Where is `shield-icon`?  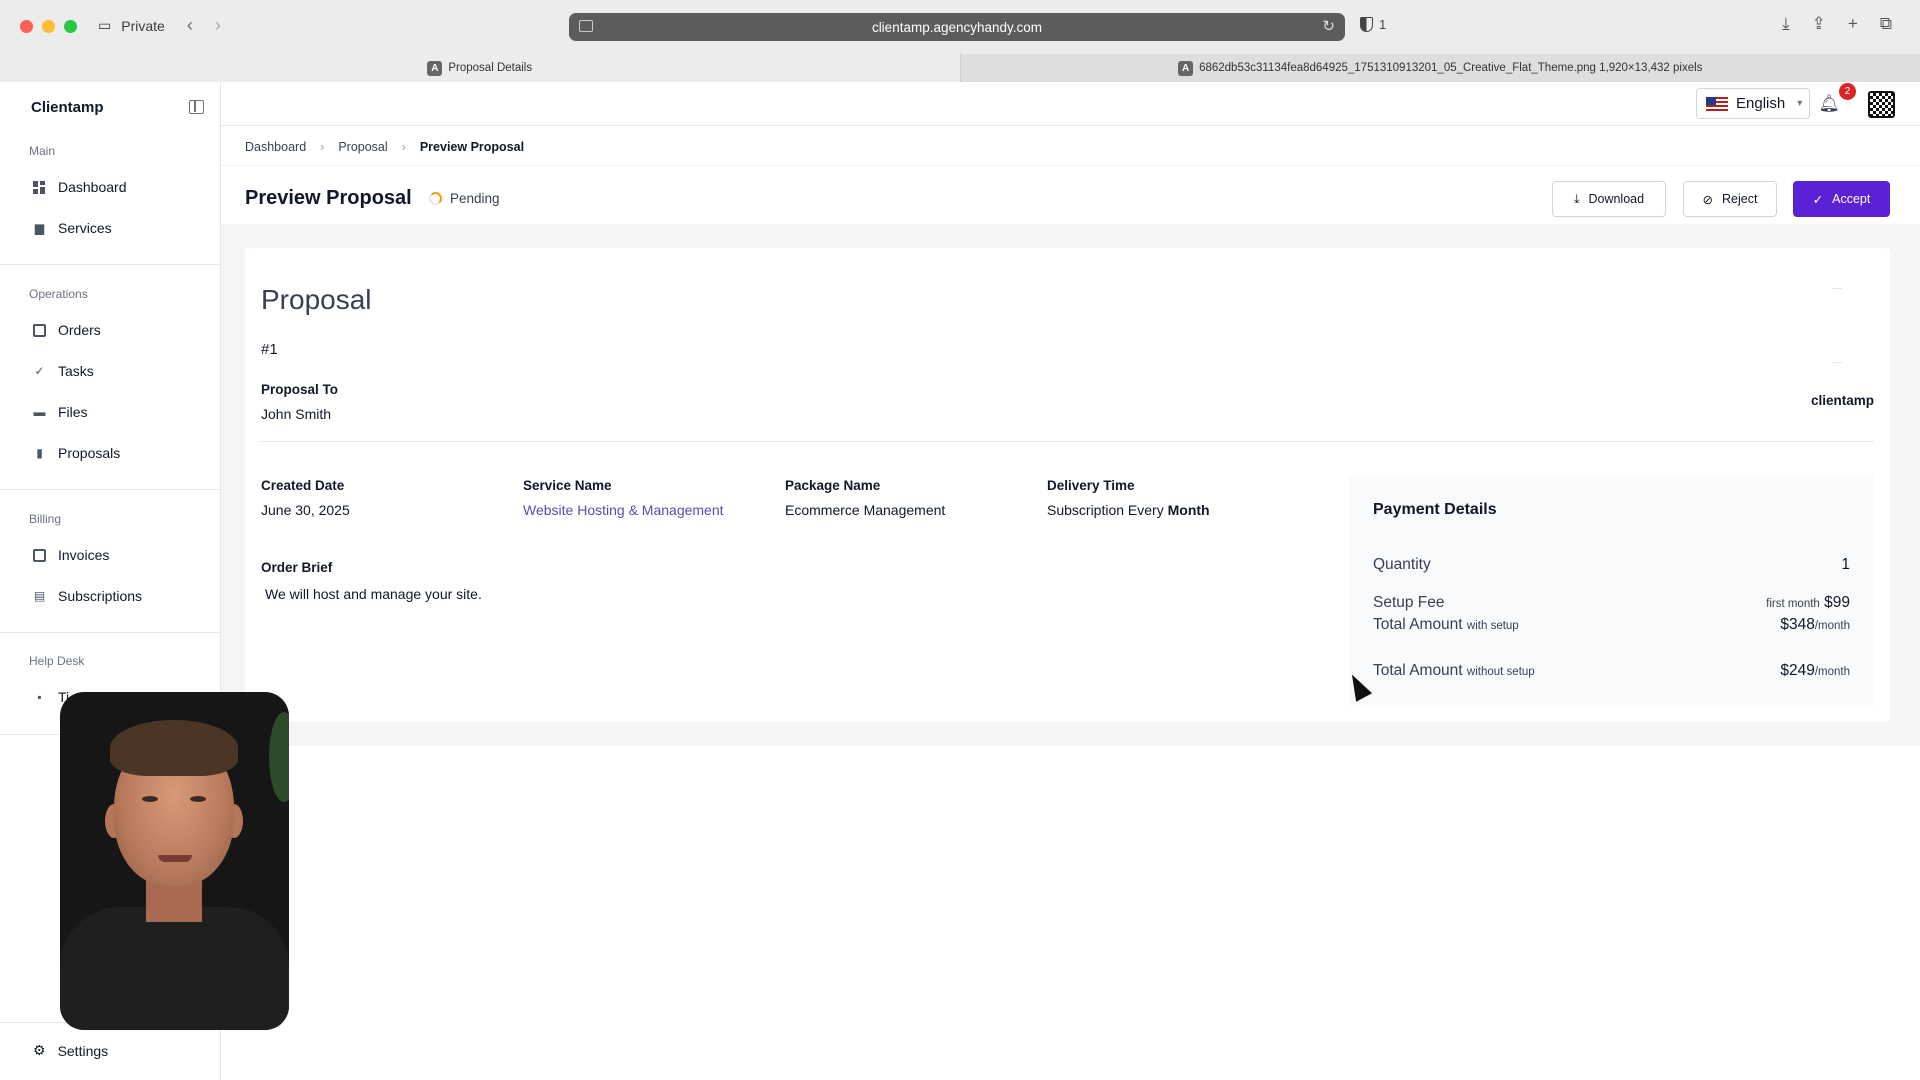
shield-icon is located at coordinates (1366, 24).